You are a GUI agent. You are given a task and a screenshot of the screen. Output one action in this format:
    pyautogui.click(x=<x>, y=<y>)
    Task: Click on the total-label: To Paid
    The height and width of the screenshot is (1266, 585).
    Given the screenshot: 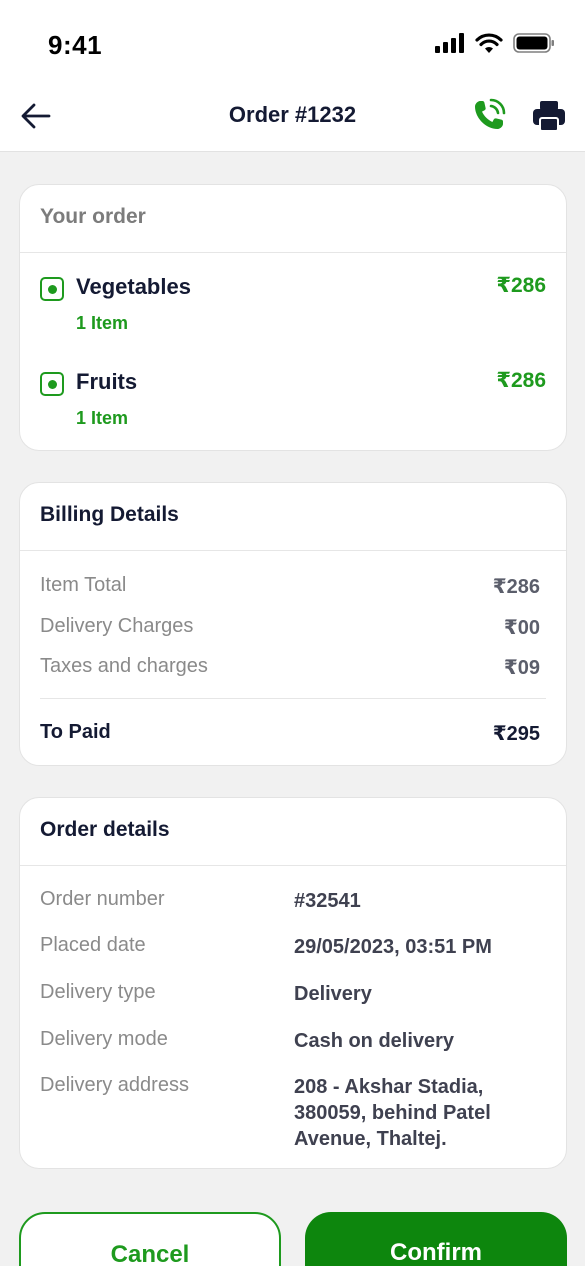 What is the action you would take?
    pyautogui.click(x=75, y=732)
    